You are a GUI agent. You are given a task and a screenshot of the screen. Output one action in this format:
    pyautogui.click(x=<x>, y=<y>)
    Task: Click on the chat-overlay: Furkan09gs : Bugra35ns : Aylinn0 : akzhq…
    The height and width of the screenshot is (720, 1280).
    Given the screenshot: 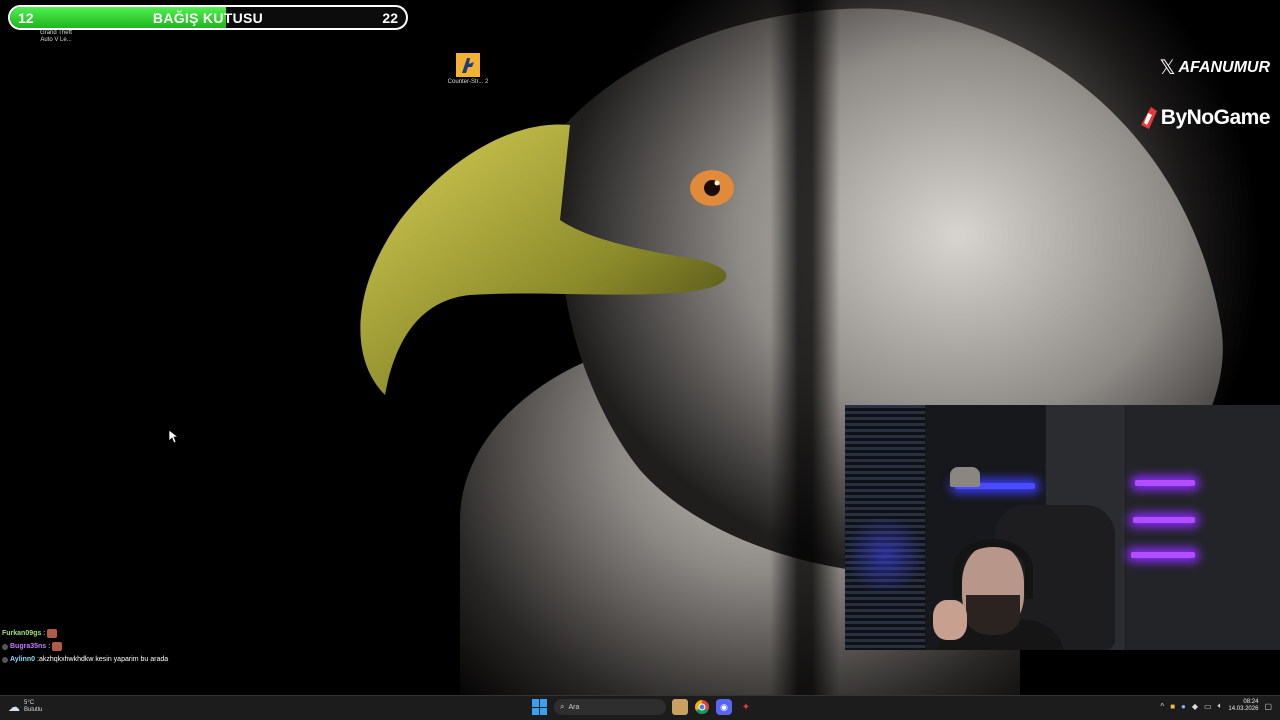 What is the action you would take?
    pyautogui.click(x=85, y=646)
    